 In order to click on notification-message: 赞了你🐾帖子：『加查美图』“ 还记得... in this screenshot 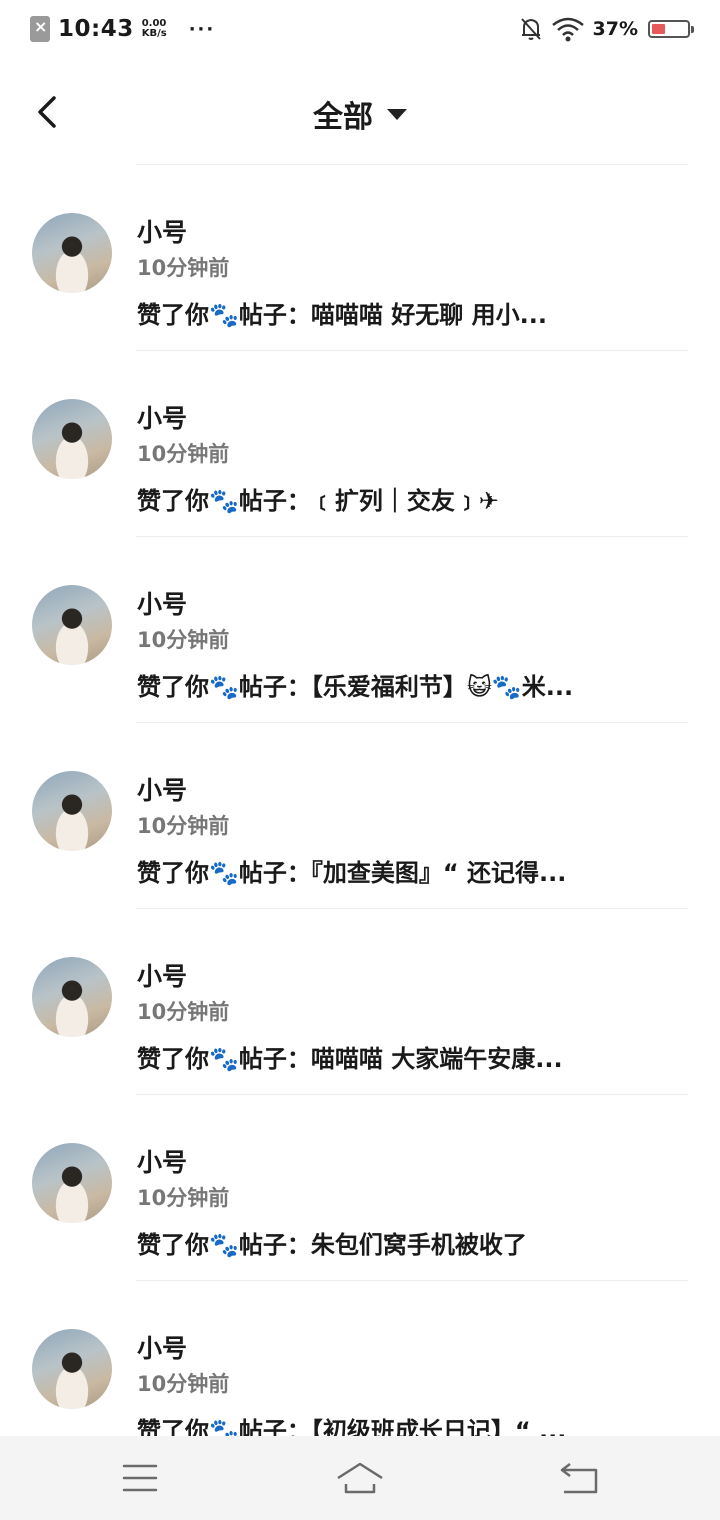, I will do `click(397, 870)`.